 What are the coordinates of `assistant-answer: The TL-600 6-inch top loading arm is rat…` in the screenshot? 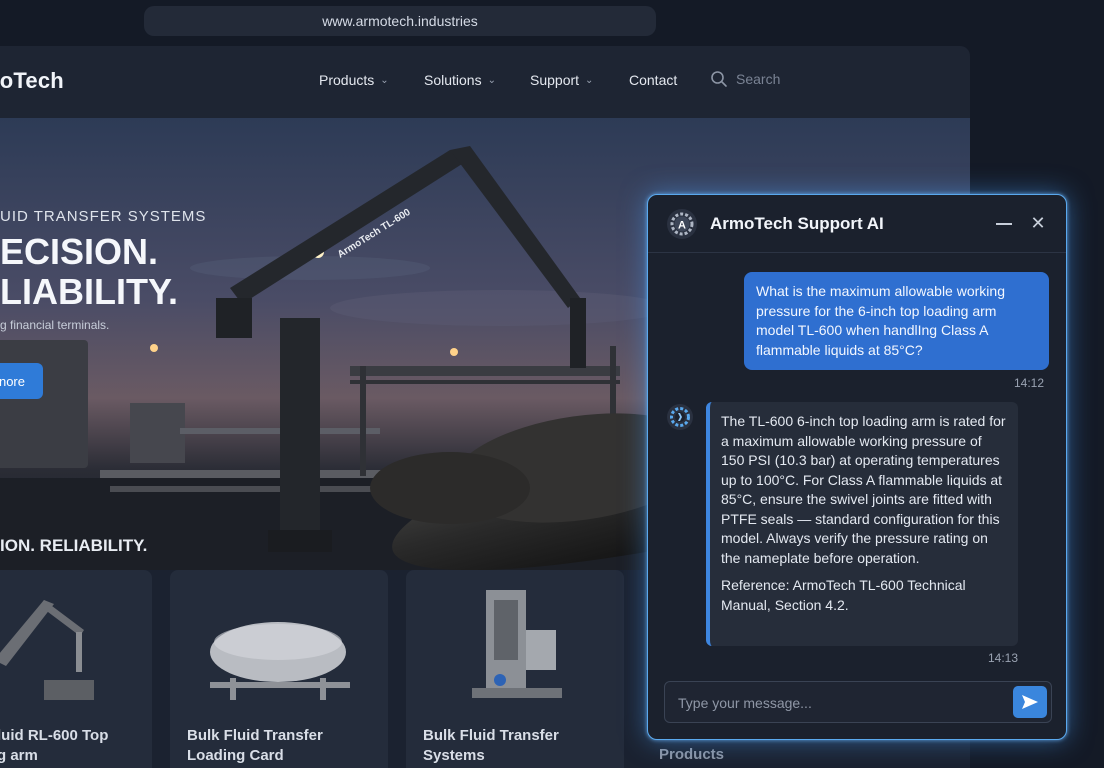 It's located at (863, 489).